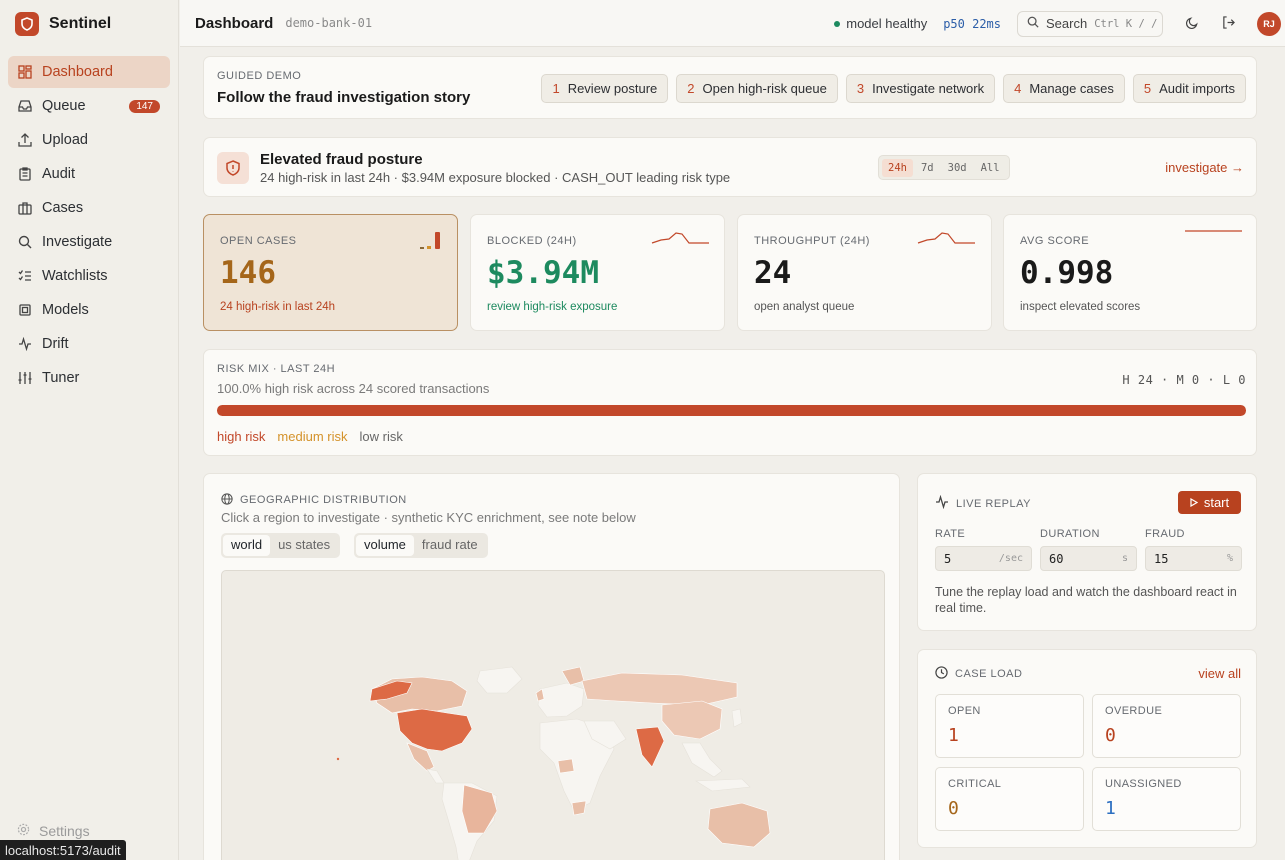 The height and width of the screenshot is (860, 1285). I want to click on sidebar-item-label: Models, so click(65, 310).